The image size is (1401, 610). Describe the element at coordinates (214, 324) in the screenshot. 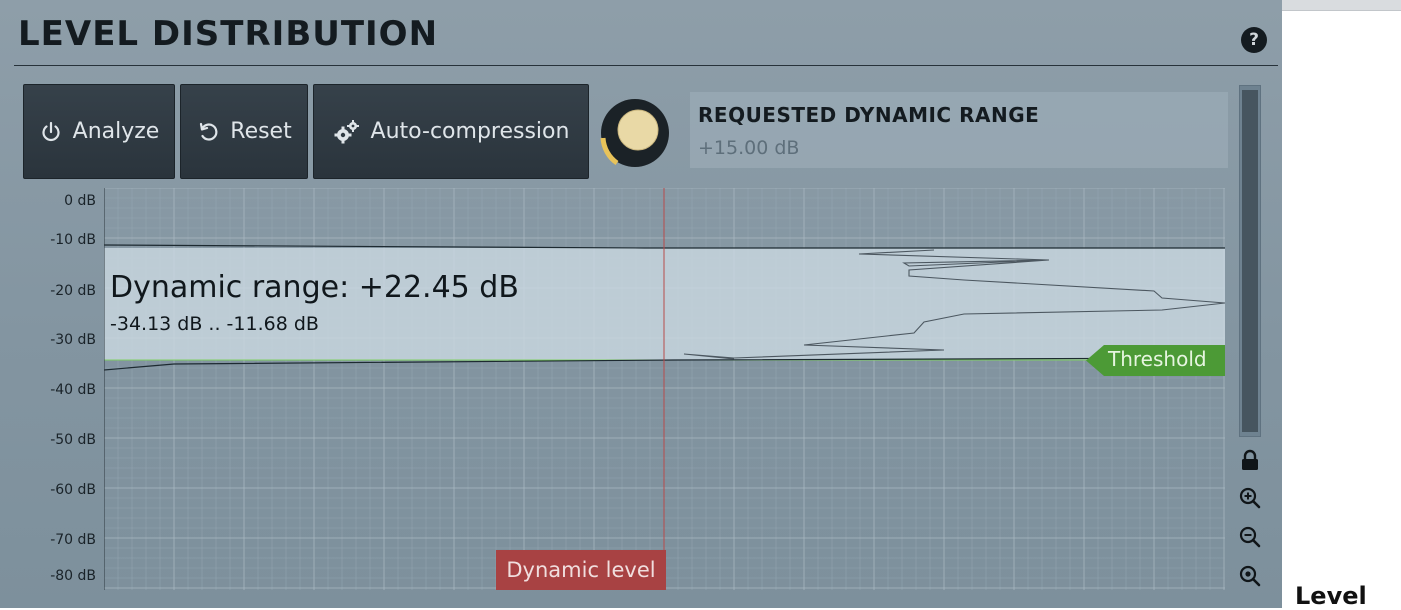

I see `dynamic-range-bounds: -34.13 dB .. -11.68 dB` at that location.